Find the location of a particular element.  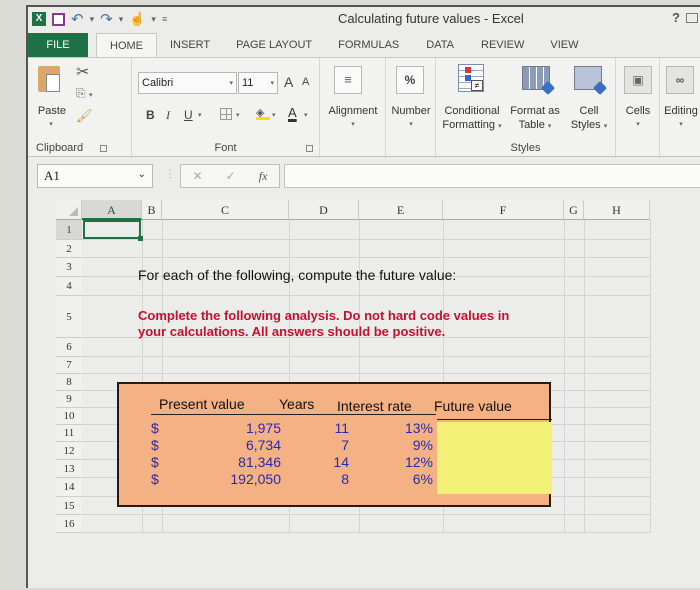

cells-icon: ▣ is located at coordinates (638, 80).